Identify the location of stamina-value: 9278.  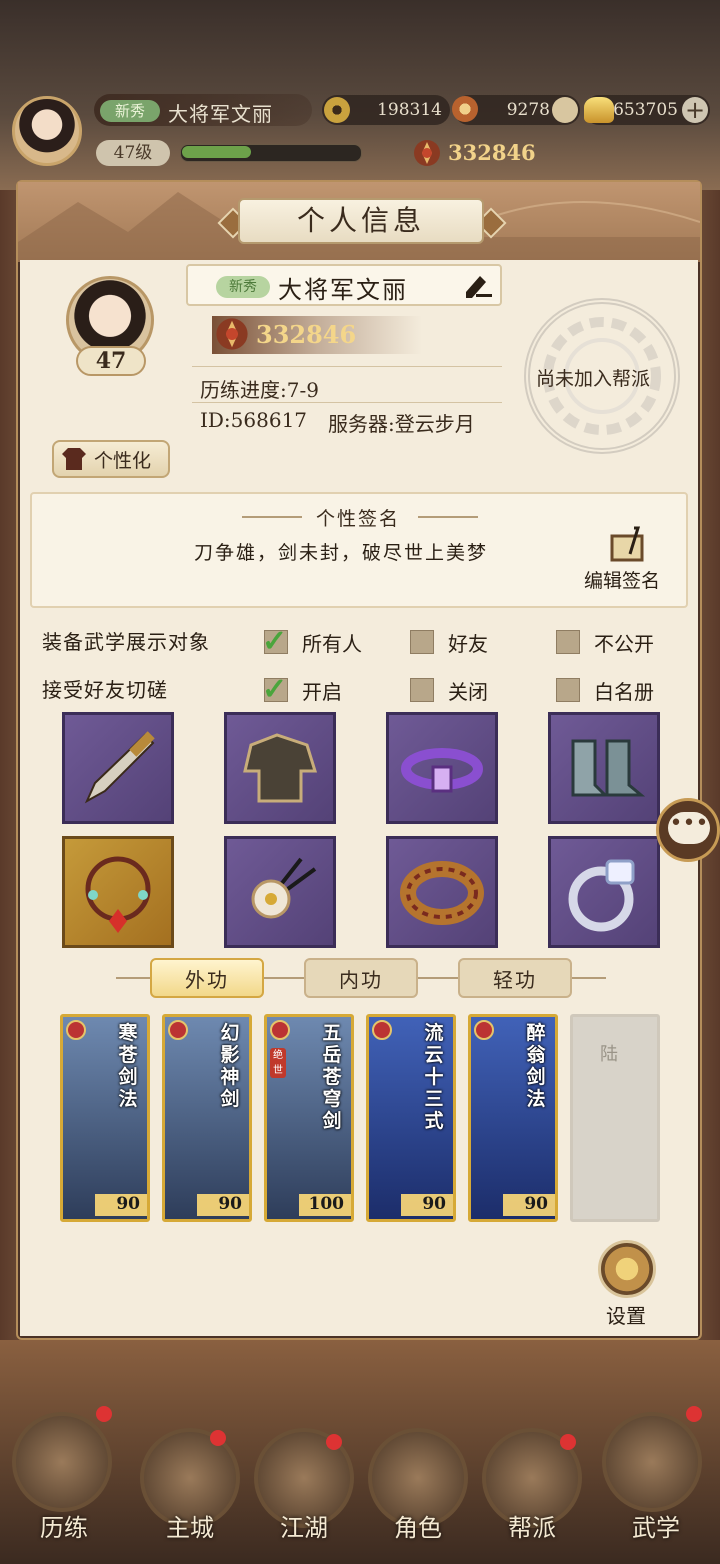
(528, 110).